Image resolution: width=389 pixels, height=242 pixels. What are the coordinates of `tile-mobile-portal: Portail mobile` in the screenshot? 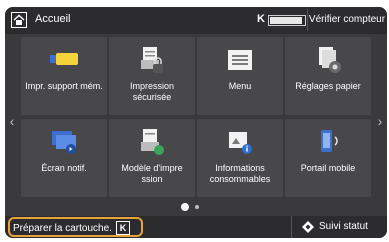 It's located at (328, 158).